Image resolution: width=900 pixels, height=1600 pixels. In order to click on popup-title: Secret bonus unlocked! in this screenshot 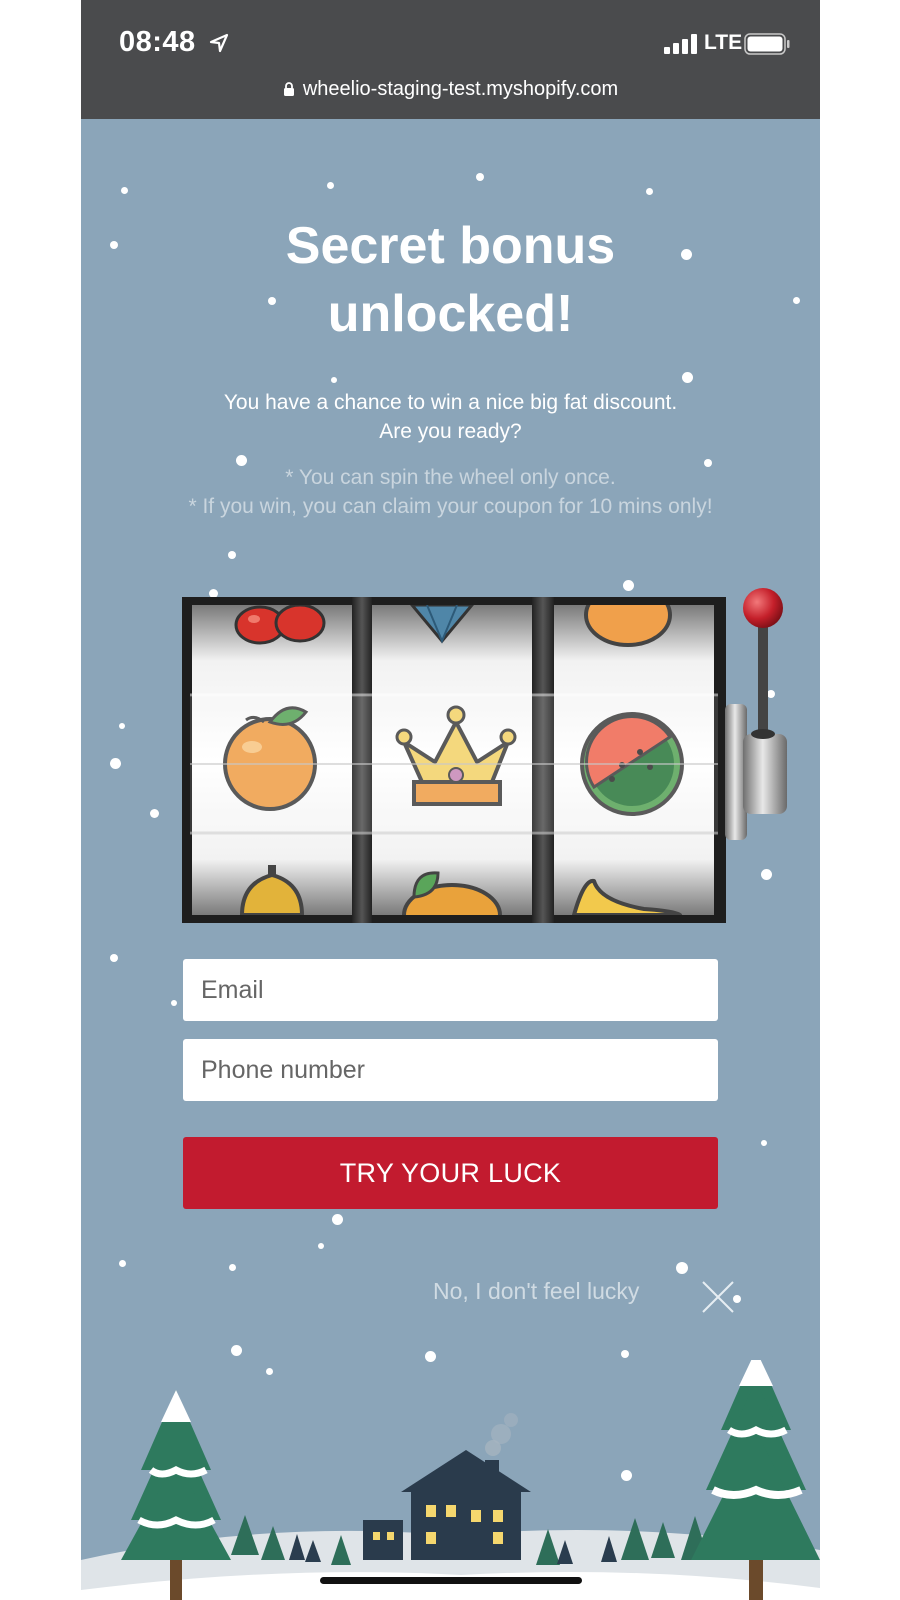, I will do `click(450, 280)`.